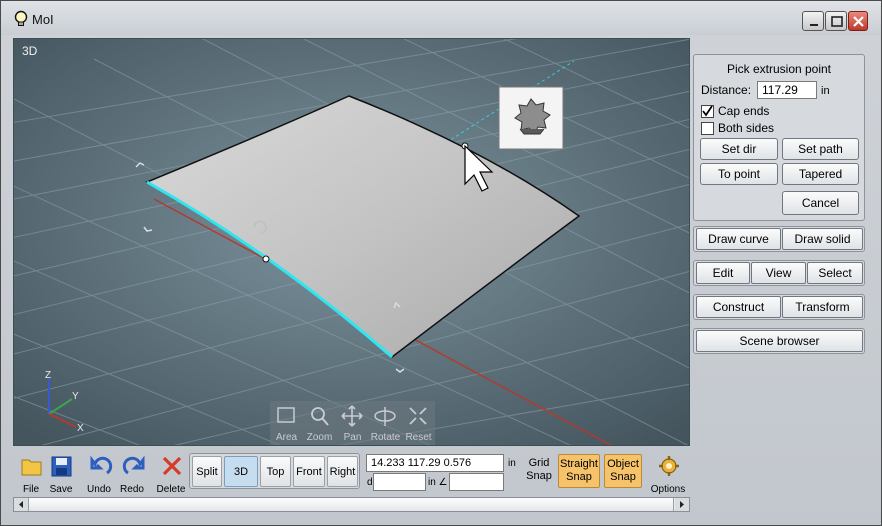 This screenshot has height=526, width=882. Describe the element at coordinates (813, 21) in the screenshot. I see `minimize-button` at that location.